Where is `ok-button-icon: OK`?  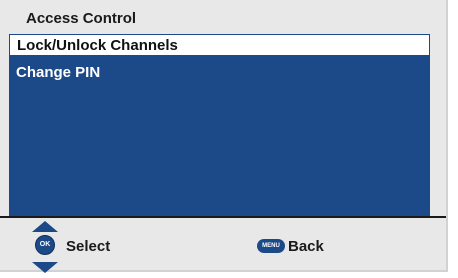 ok-button-icon: OK is located at coordinates (45, 245).